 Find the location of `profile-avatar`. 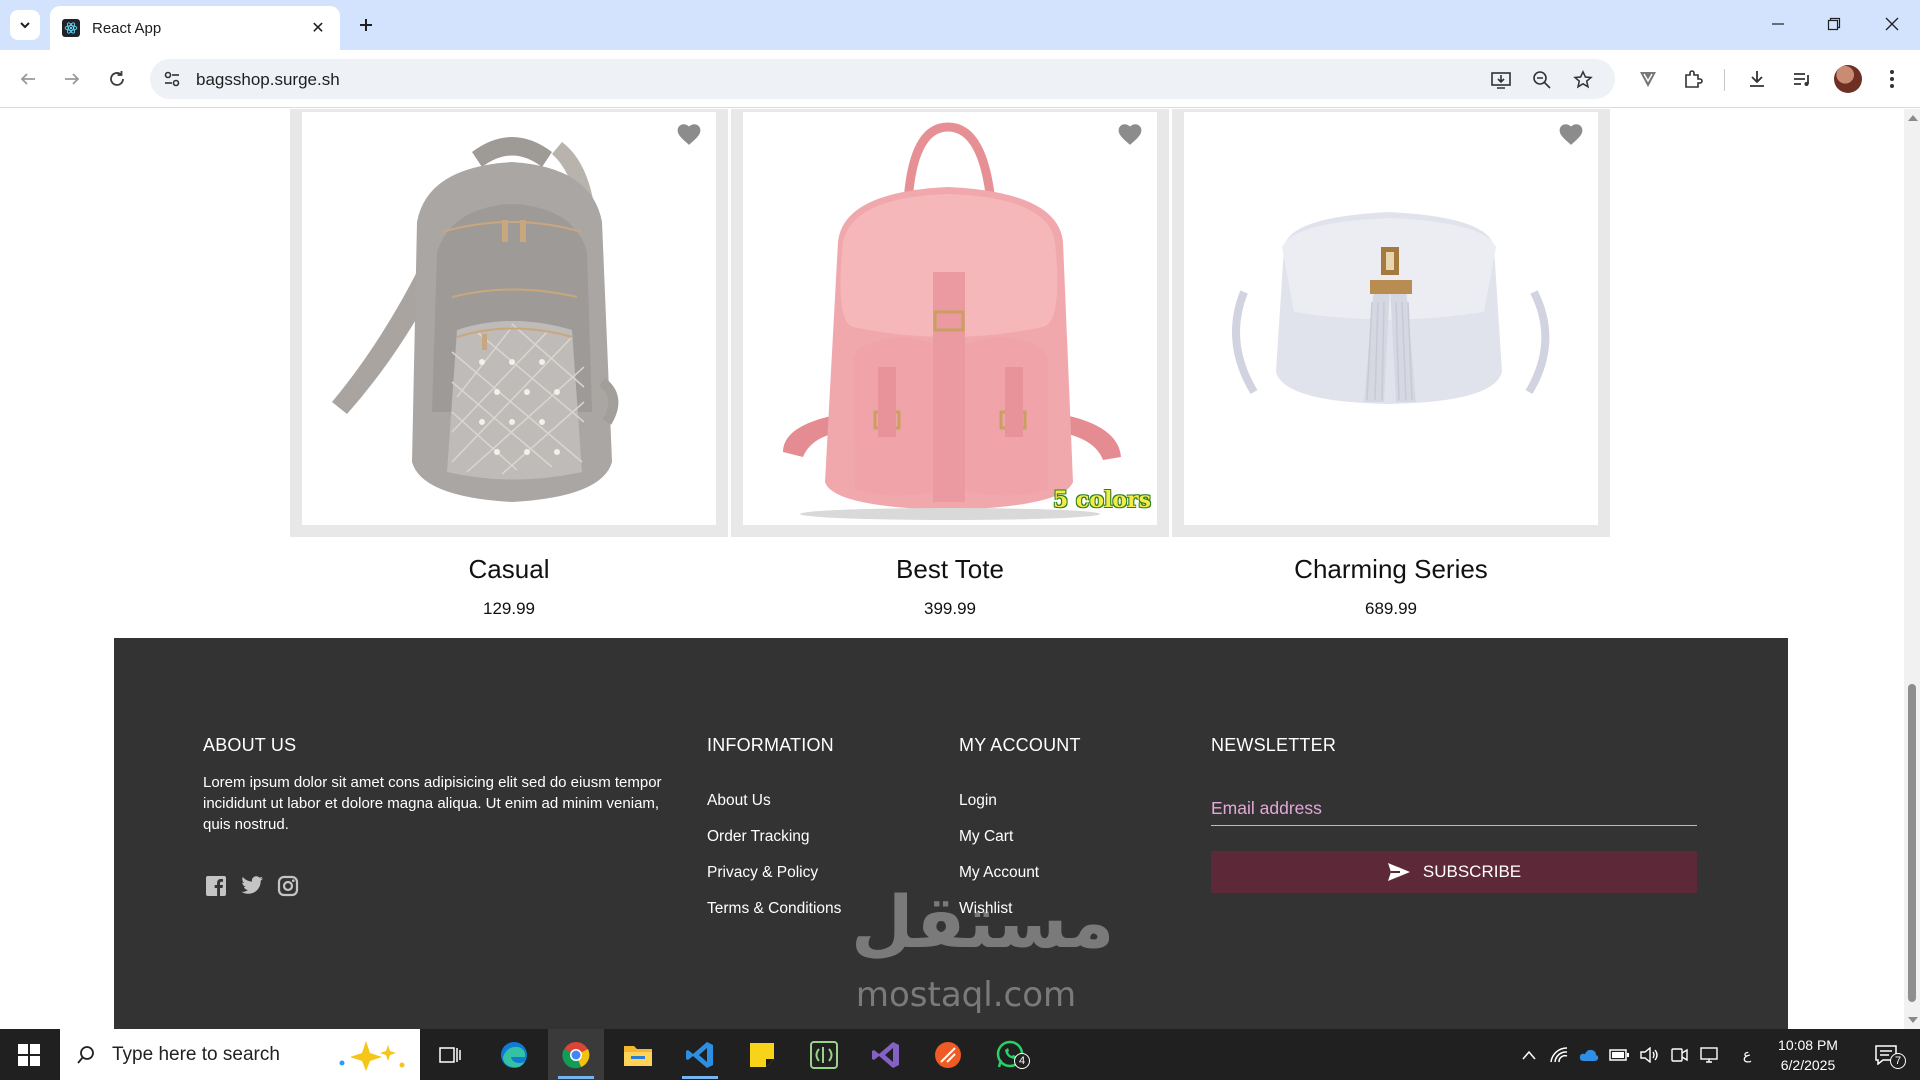

profile-avatar is located at coordinates (1848, 79).